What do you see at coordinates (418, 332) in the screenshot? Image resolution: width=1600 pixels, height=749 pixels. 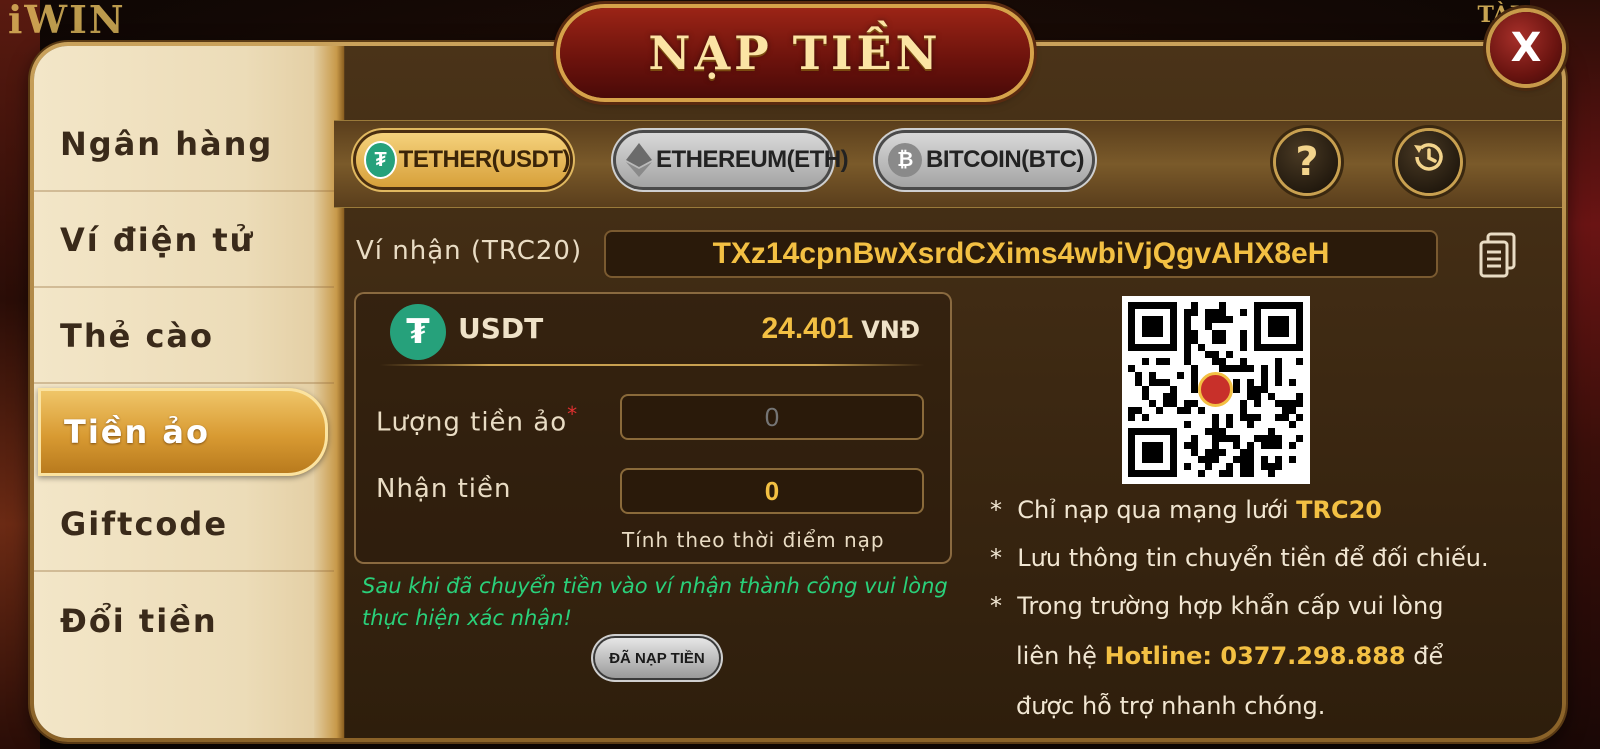 I see `tether-logo-icon: ₮` at bounding box center [418, 332].